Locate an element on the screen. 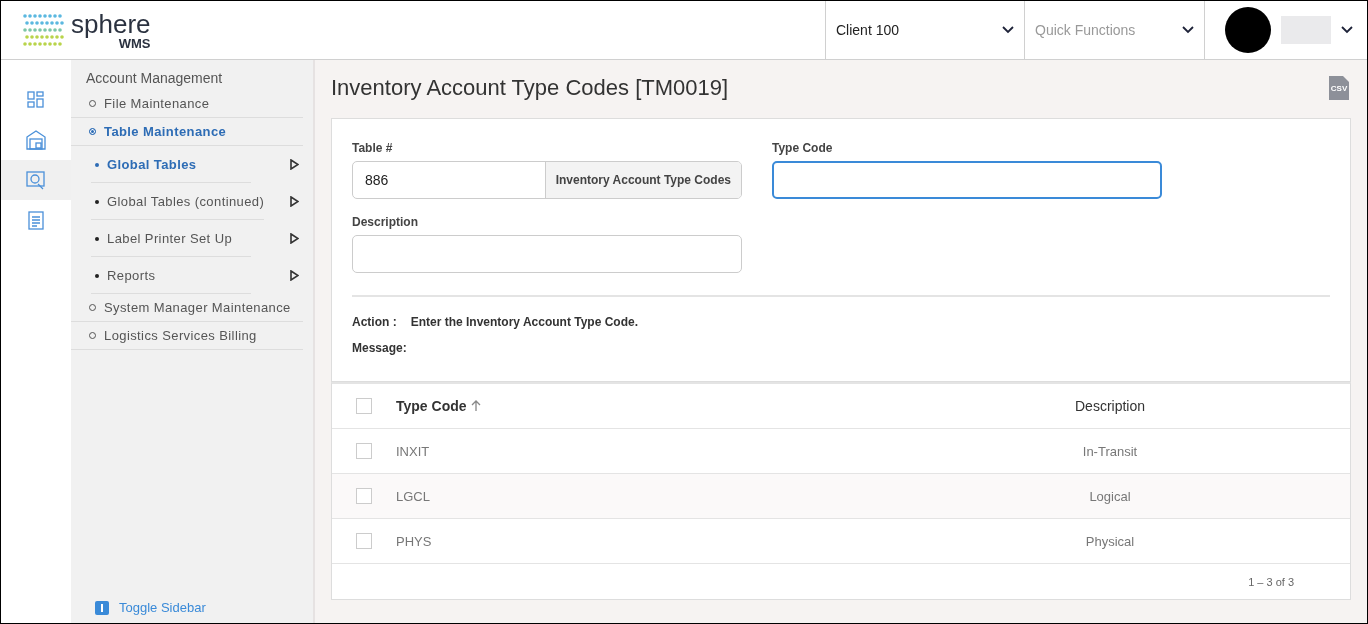 This screenshot has width=1368, height=624. message-label: Message: is located at coordinates (379, 348).